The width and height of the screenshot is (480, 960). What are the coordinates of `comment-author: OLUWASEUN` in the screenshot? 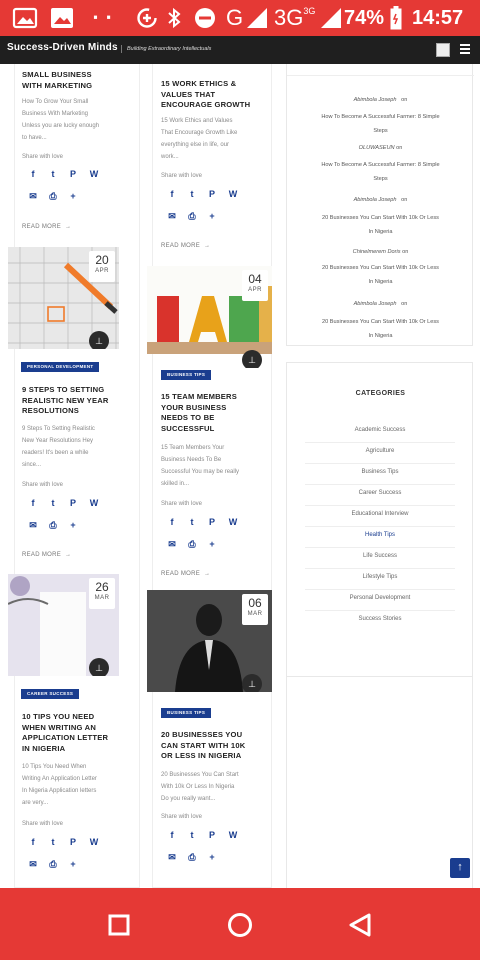 It's located at (377, 148).